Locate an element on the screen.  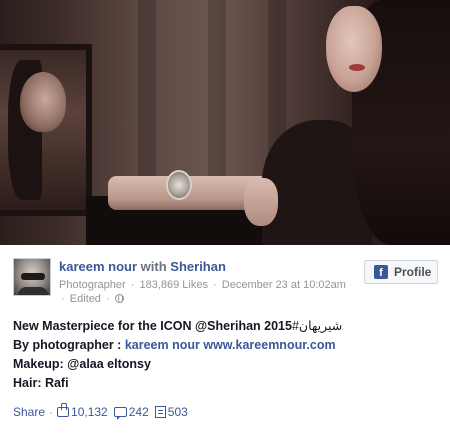
likes-count-value: 10,132 is located at coordinates (89, 412).